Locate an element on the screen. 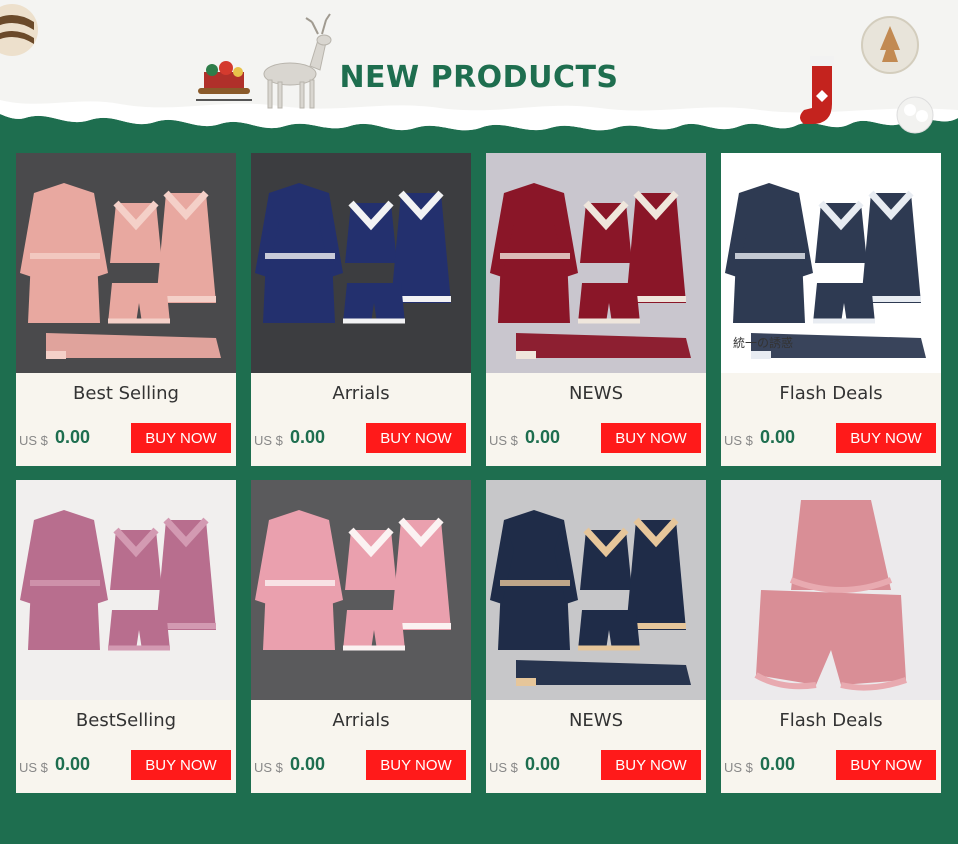  product-card: Flash Deals US $ 0.00 BUY NOW is located at coordinates (831, 636).